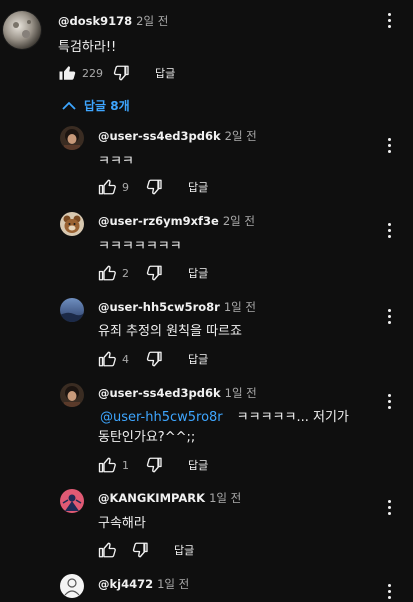 The width and height of the screenshot is (413, 602). I want to click on author-handle: @dosk9178, so click(95, 21).